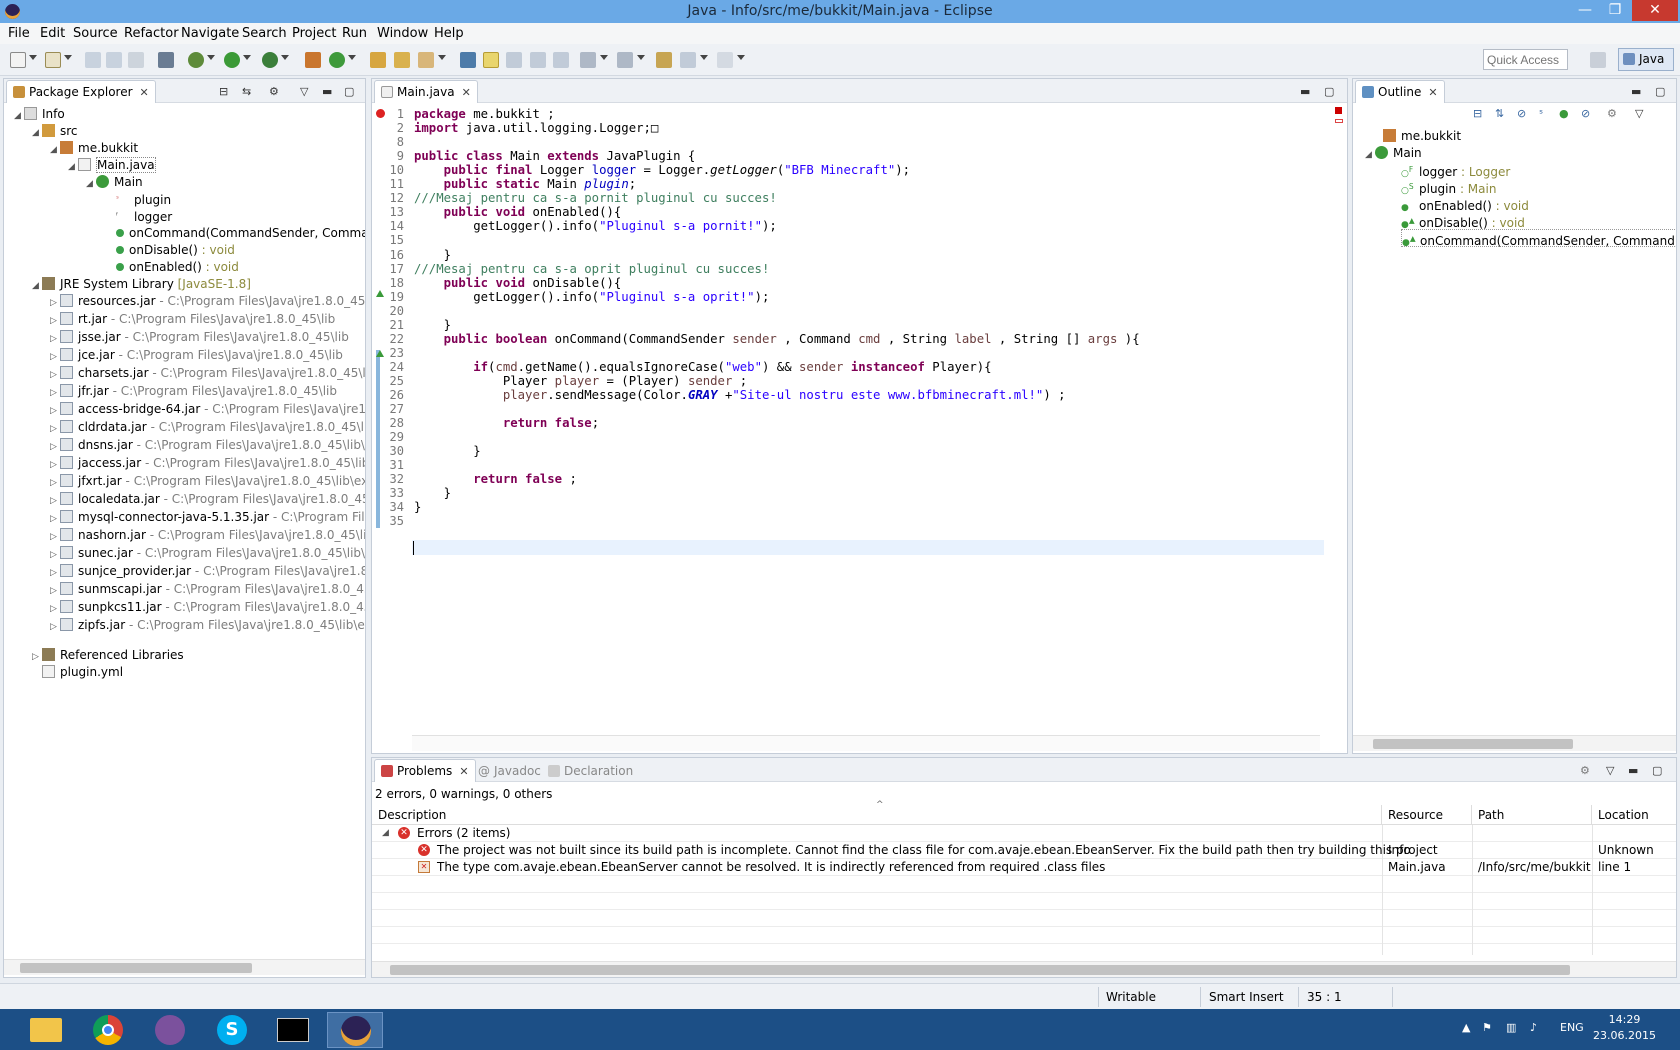  I want to click on tree-item-jre: ◢ JRE System Library [JavaSE-1.8], so click(141, 284).